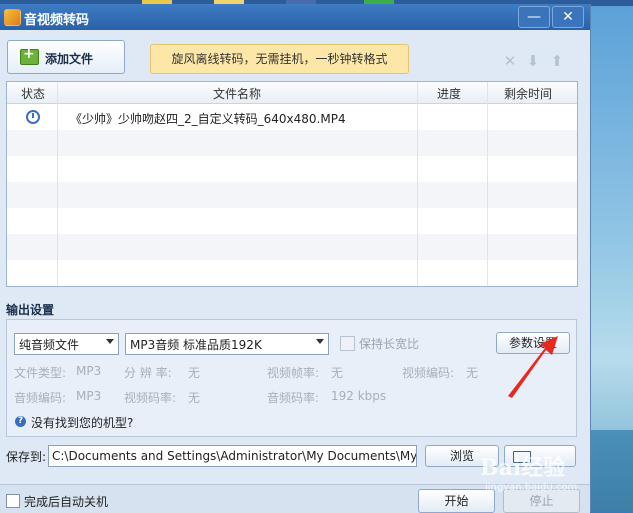  What do you see at coordinates (449, 93) in the screenshot?
I see `column-progress: 进度` at bounding box center [449, 93].